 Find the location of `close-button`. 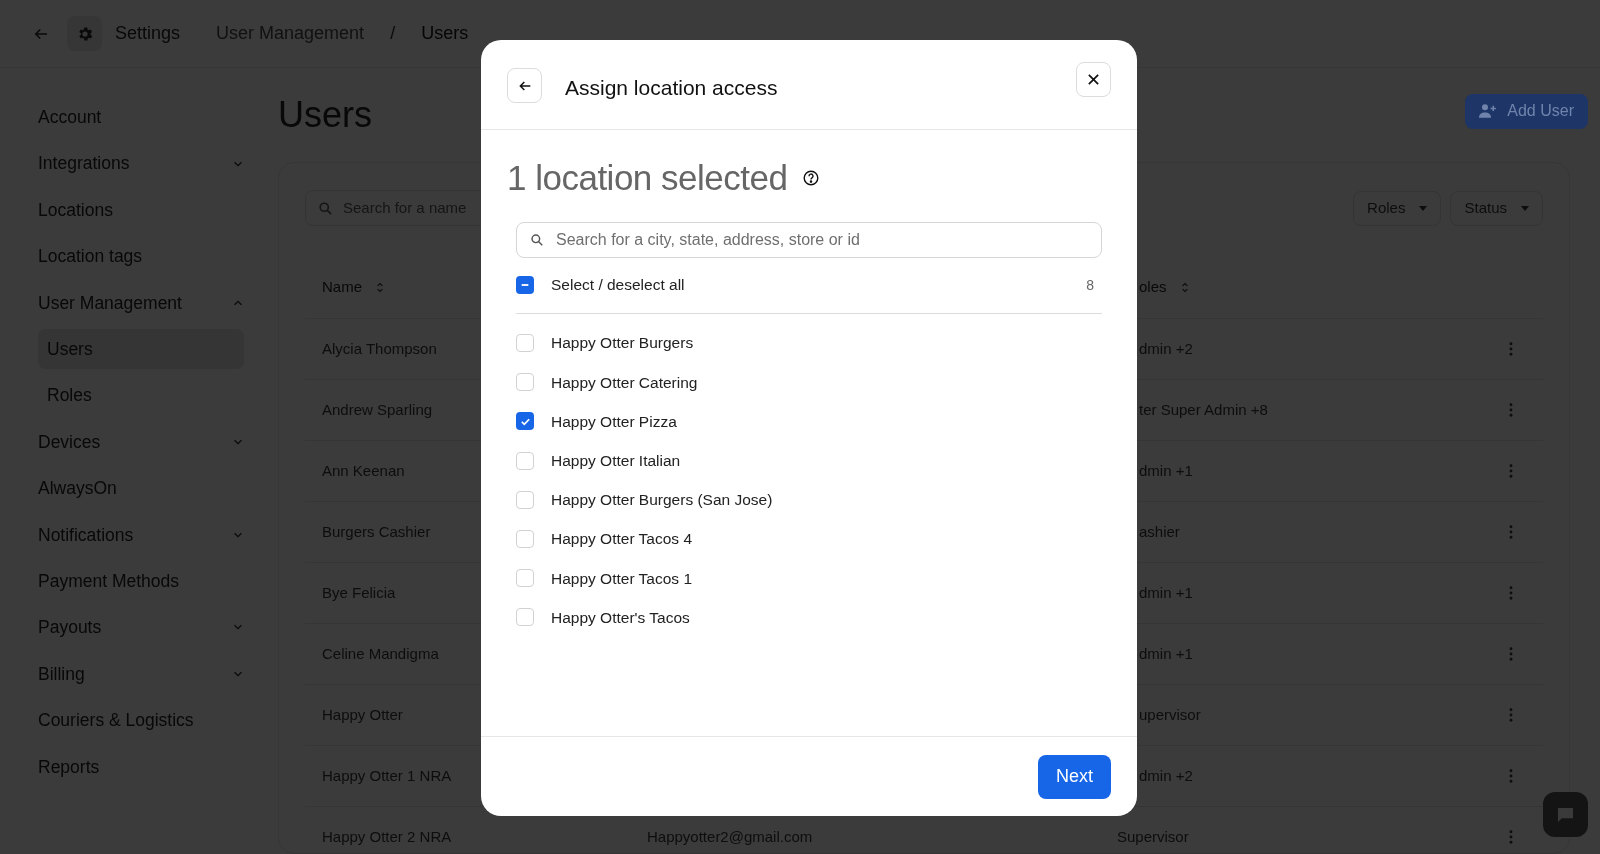

close-button is located at coordinates (1093, 79).